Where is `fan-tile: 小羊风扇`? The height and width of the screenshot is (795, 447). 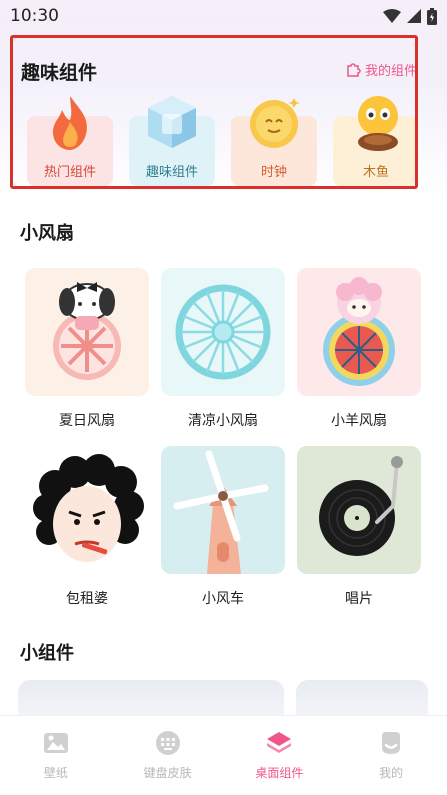 fan-tile: 小羊风扇 is located at coordinates (359, 349).